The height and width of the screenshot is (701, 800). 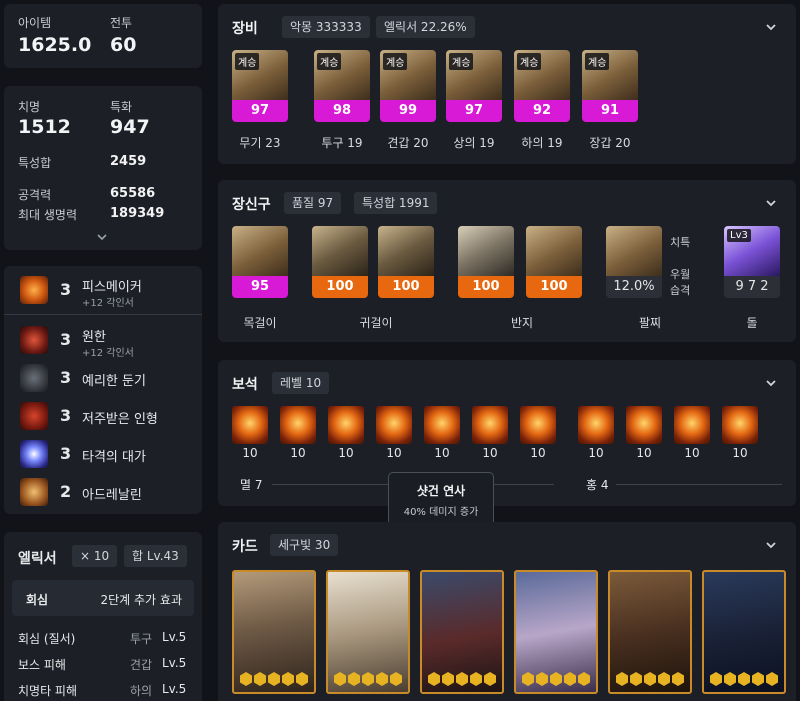 What do you see at coordinates (103, 36) in the screenshot?
I see `stats-panel-top: 아이템 1625.0 전투 60` at bounding box center [103, 36].